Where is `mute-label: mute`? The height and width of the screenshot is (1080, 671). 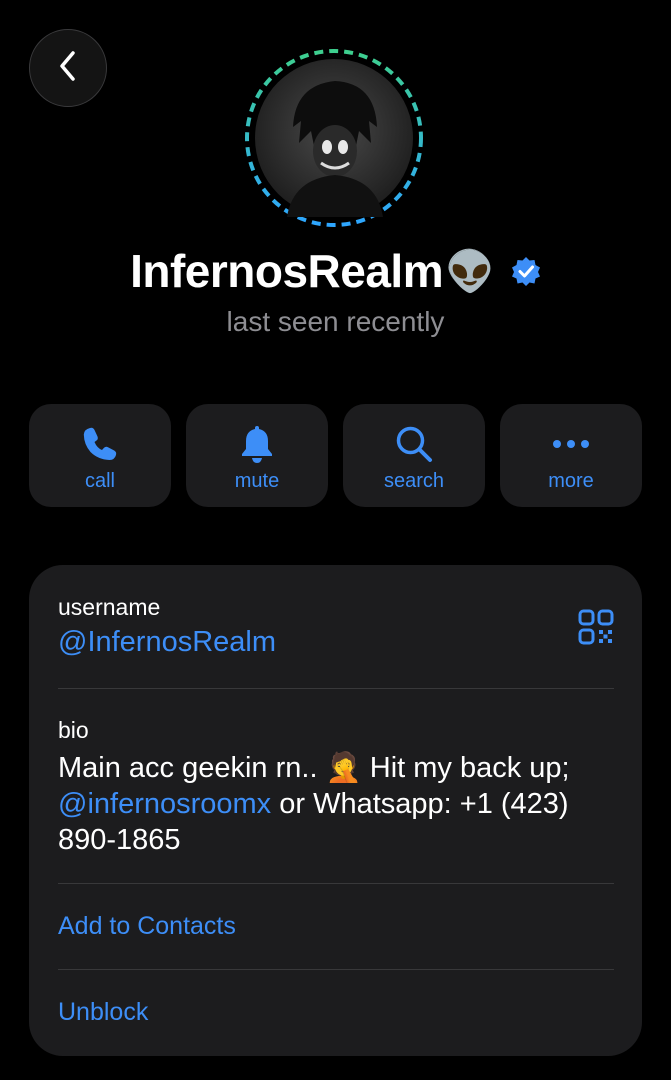 mute-label: mute is located at coordinates (257, 481).